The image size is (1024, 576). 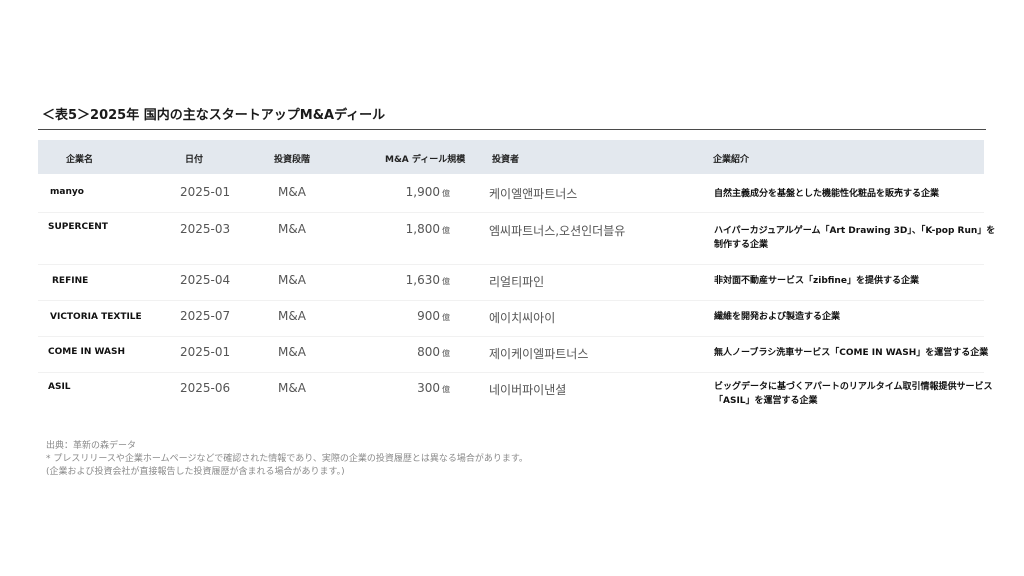 I want to click on deal-scale: 900 億, so click(x=433, y=316).